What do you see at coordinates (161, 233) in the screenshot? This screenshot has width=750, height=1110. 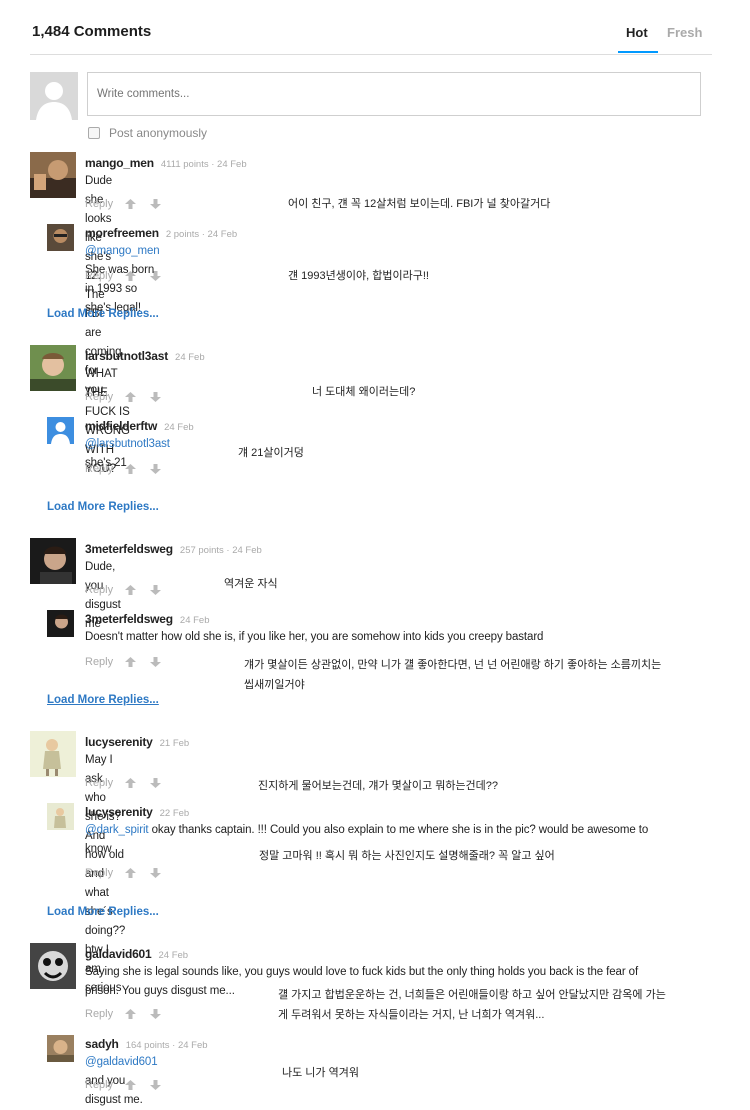 I see `username: morefreemen 2 points · 24 Feb` at bounding box center [161, 233].